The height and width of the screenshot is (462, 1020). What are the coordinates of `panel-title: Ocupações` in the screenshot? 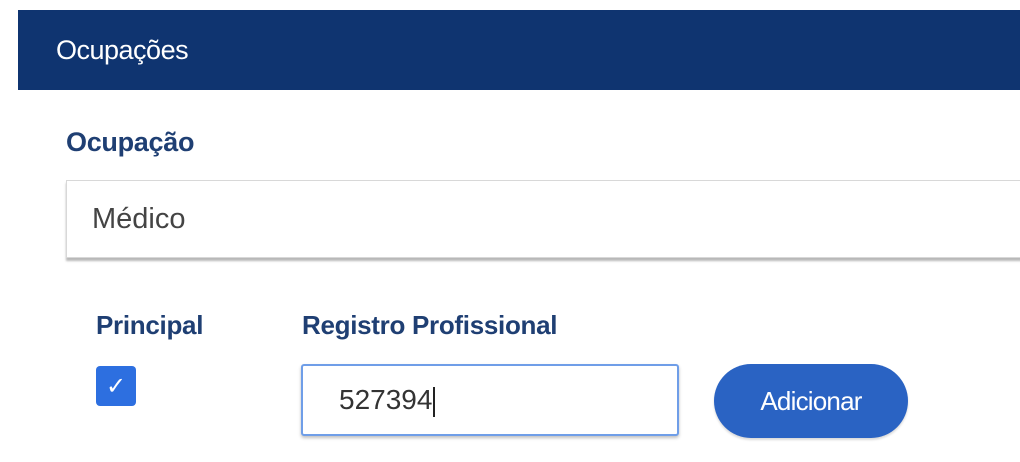 It's located at (122, 50).